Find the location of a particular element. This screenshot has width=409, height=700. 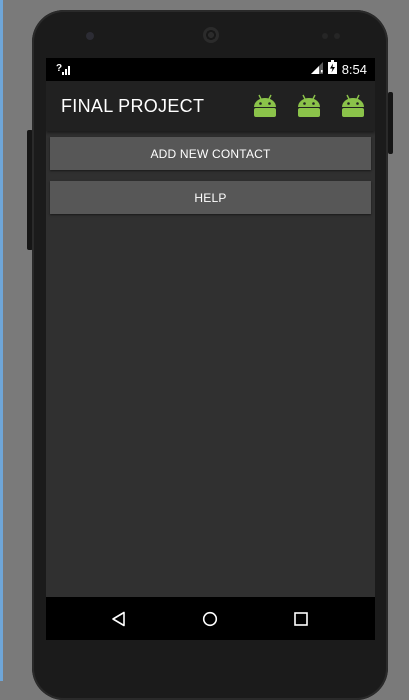

desktop-background-edge is located at coordinates (1, 340).